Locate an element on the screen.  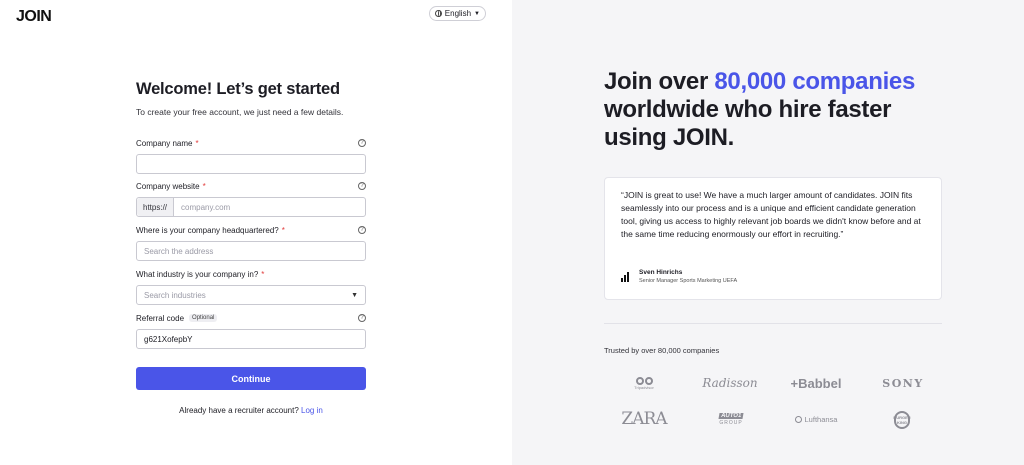
bk-text-bottom: KING is located at coordinates (902, 422).